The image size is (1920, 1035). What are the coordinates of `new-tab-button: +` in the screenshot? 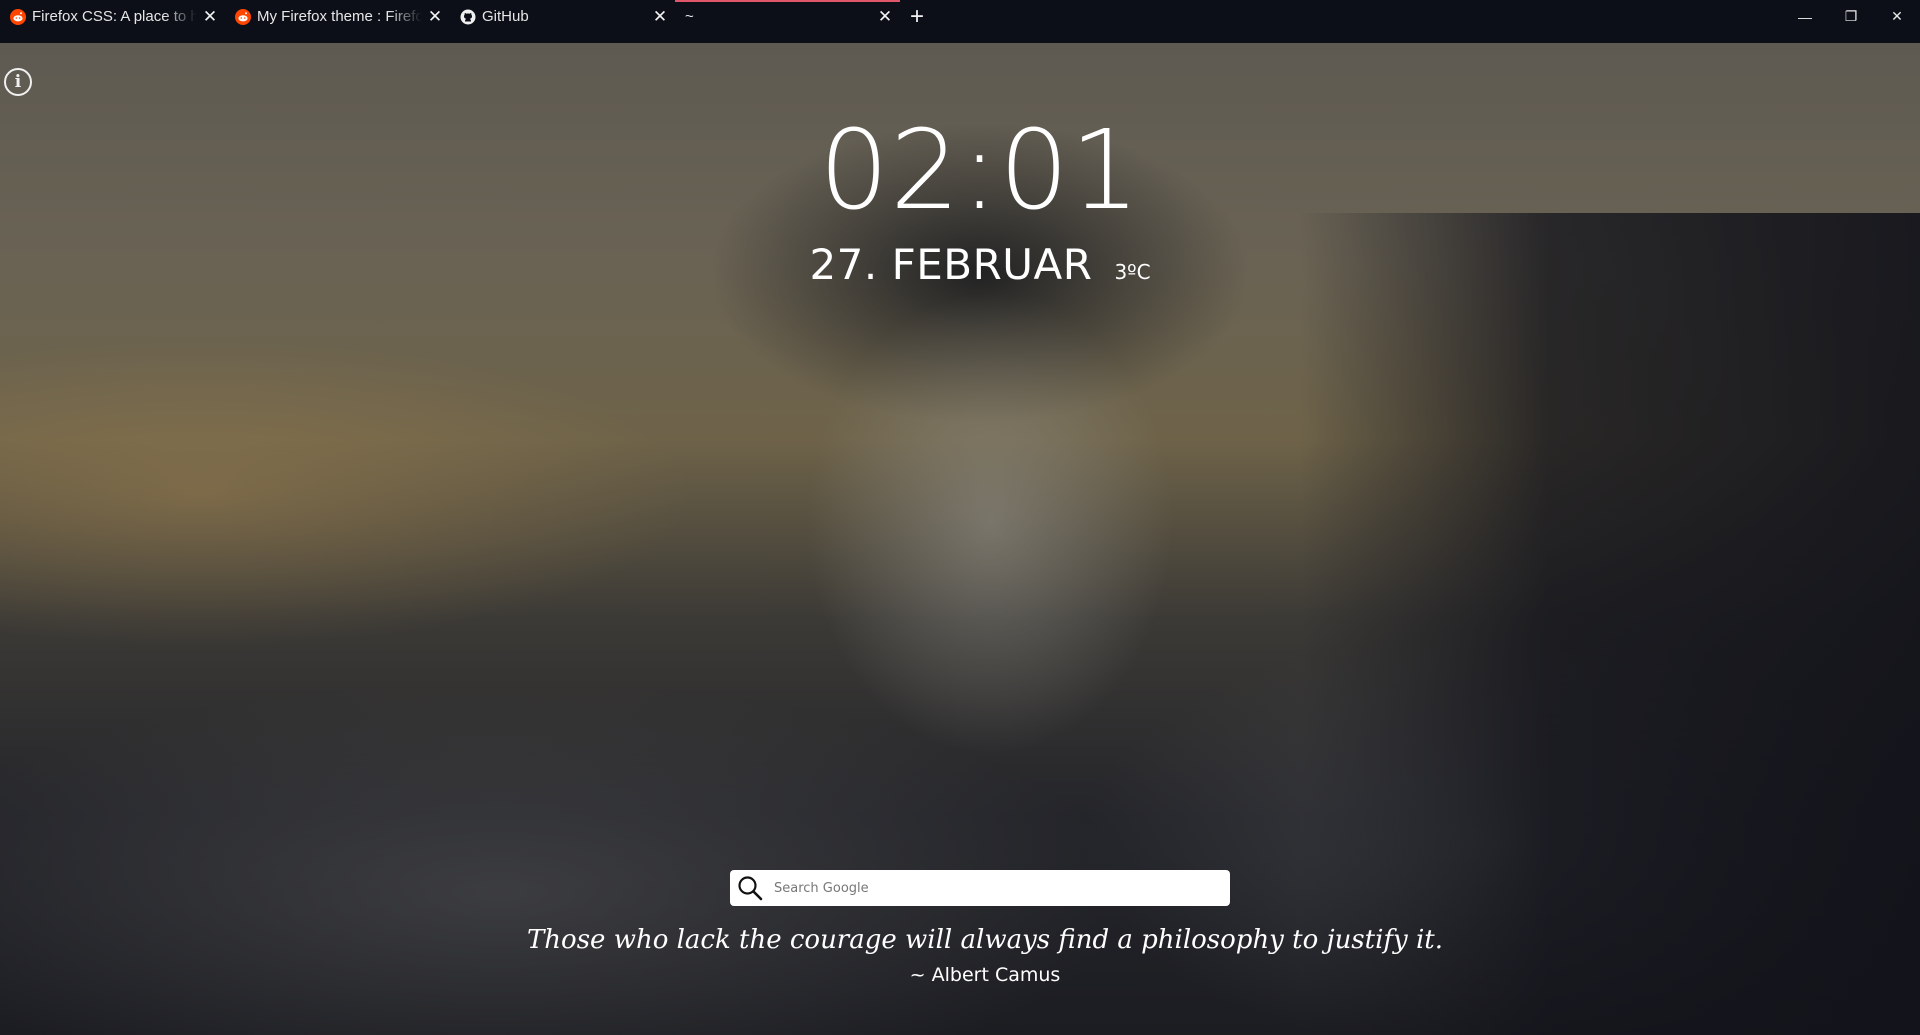 It's located at (917, 16).